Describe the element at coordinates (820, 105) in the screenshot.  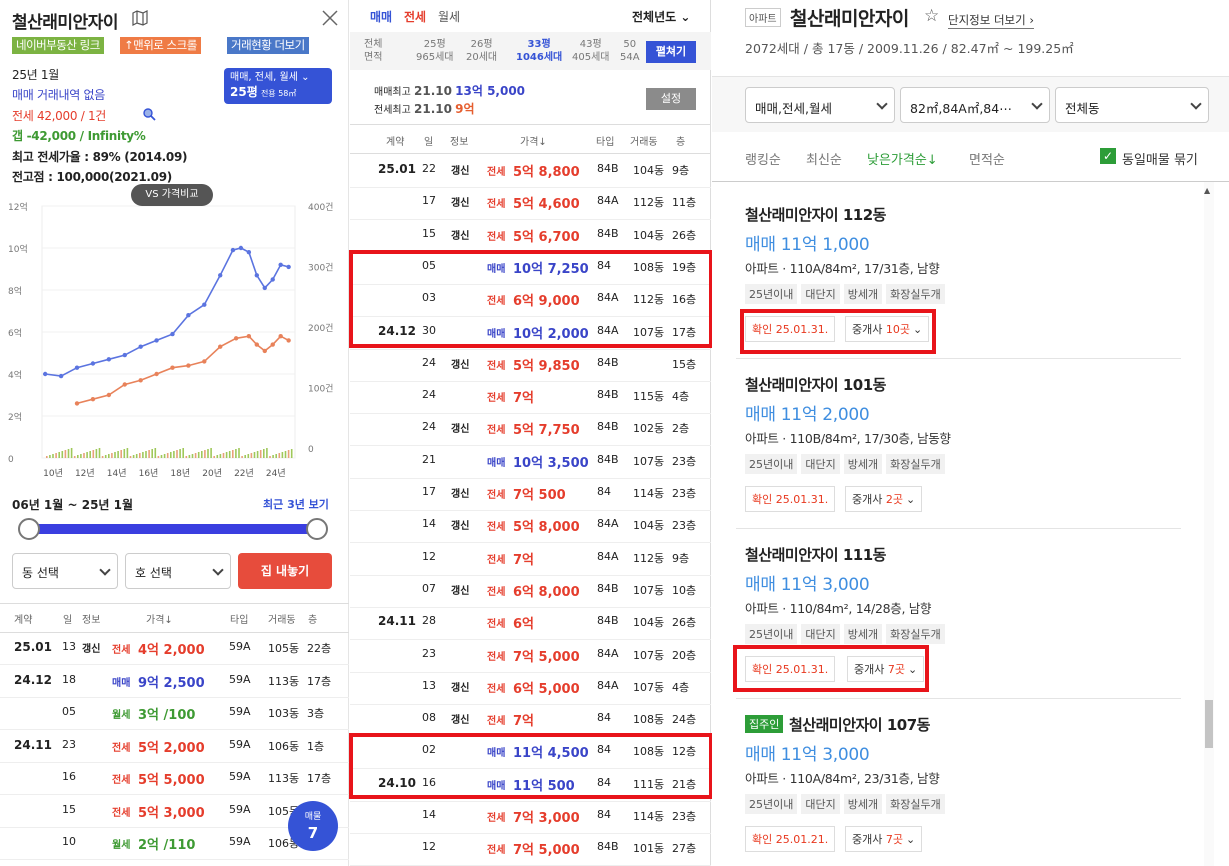
I see `trade-type-select: 매매,전세,월세` at that location.